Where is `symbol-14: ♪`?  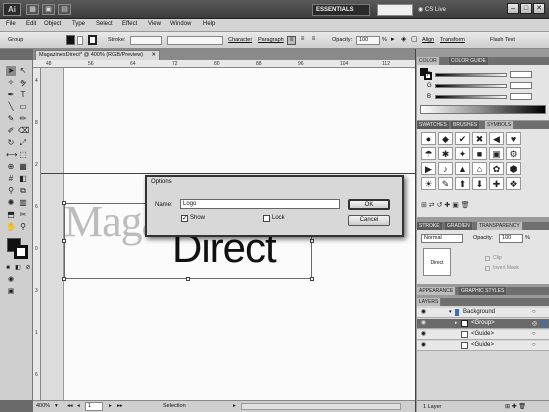 symbol-14: ♪ is located at coordinates (445, 168).